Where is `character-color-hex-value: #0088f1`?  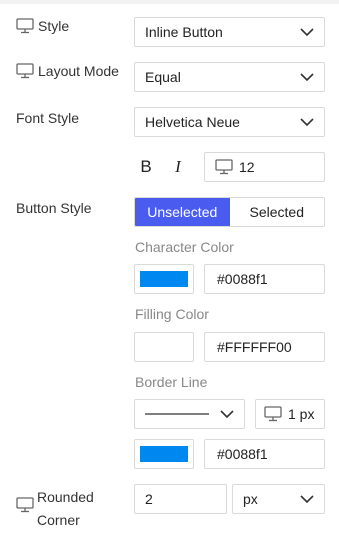 character-color-hex-value: #0088f1 is located at coordinates (242, 279).